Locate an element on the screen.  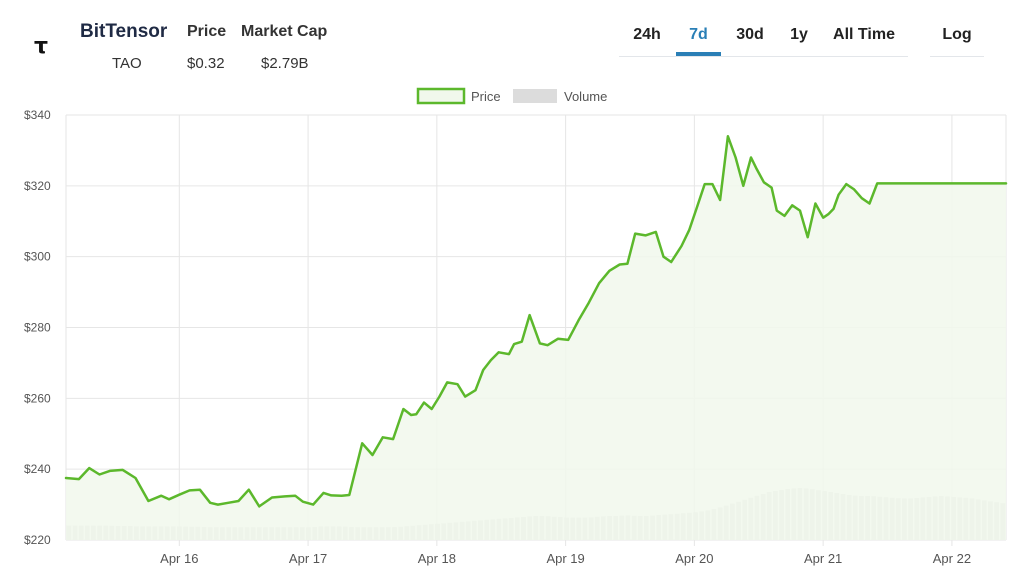
y-tick-label: $320 is located at coordinates (37, 186).